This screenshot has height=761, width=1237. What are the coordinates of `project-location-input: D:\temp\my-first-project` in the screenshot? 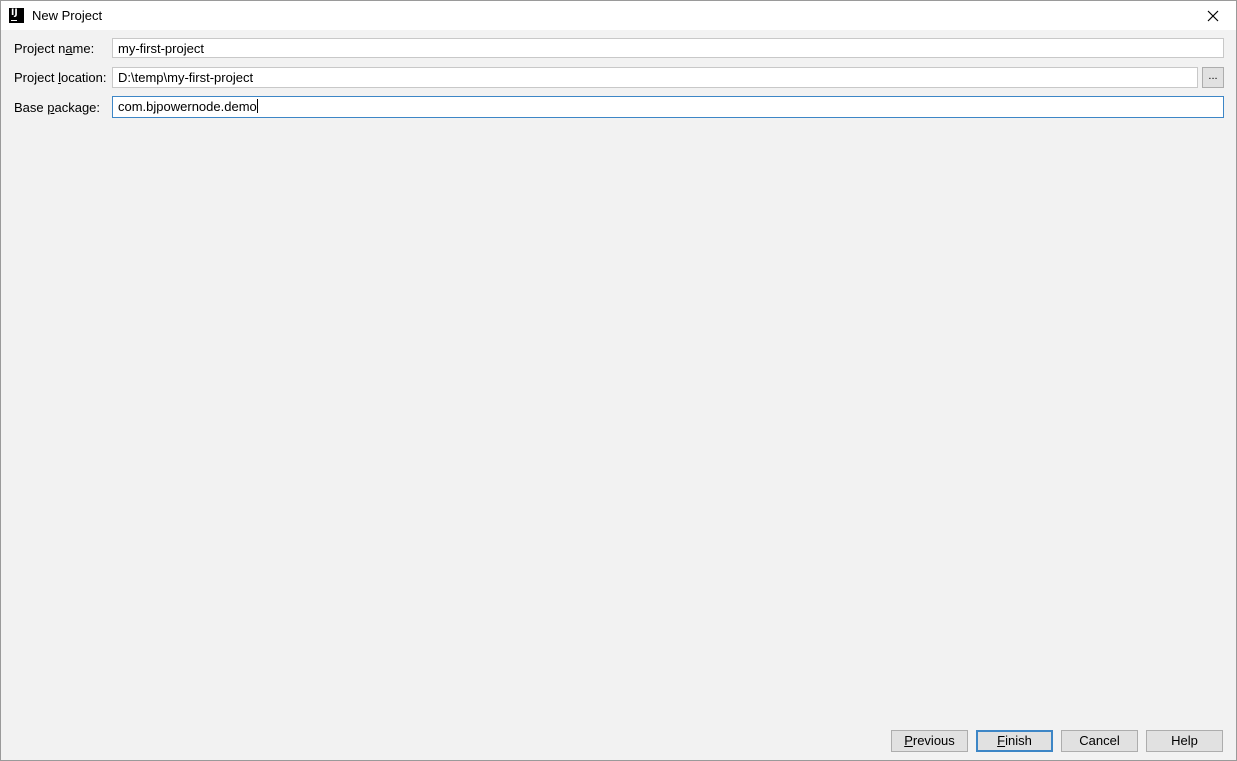 It's located at (655, 77).